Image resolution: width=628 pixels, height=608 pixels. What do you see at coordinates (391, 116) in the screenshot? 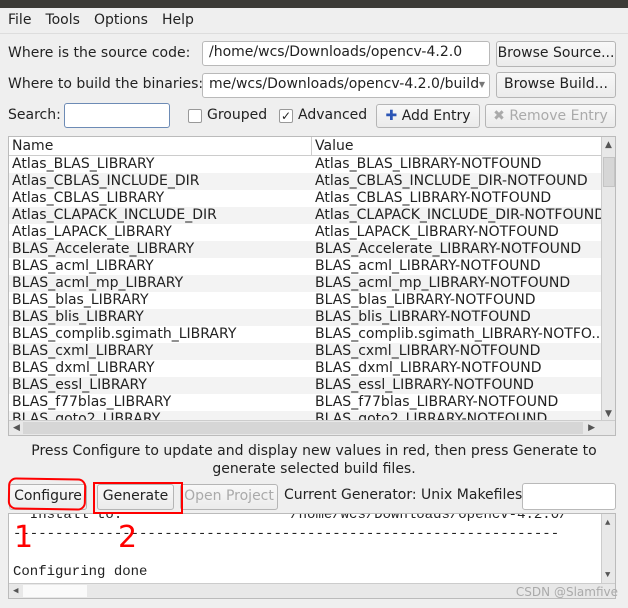
I see `plus-icon: ✚` at bounding box center [391, 116].